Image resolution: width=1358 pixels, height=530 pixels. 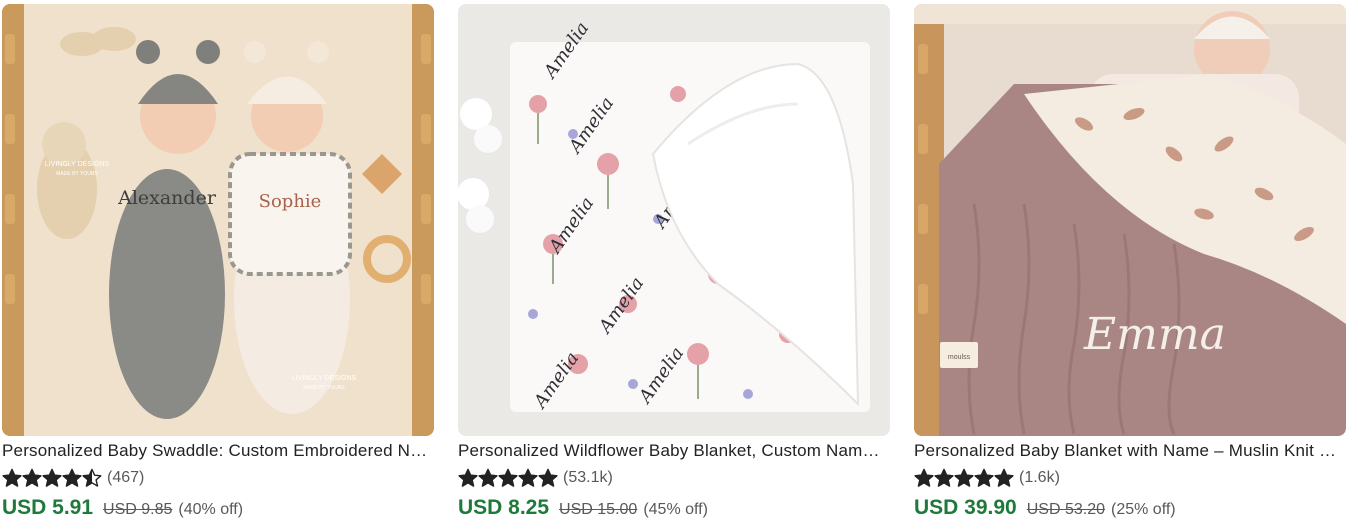 I want to click on review-count: (53.1k), so click(x=588, y=477).